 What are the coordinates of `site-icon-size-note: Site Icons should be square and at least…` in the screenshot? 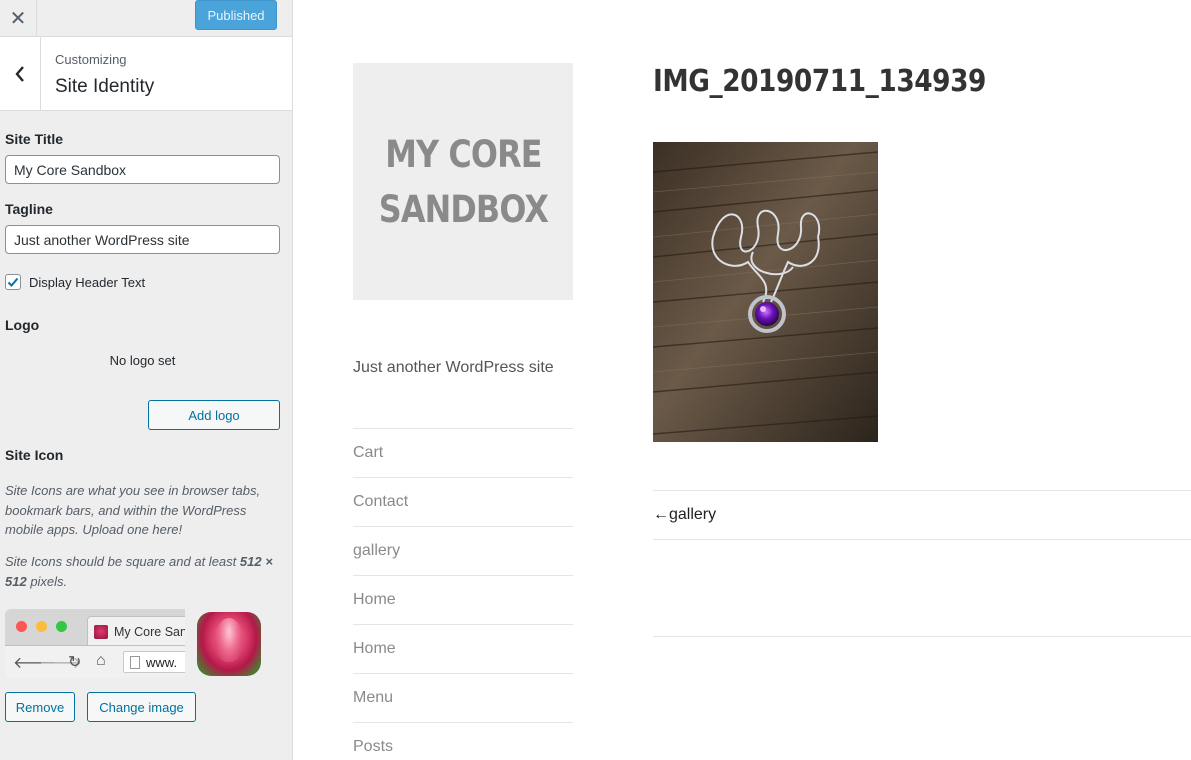 It's located at (145, 571).